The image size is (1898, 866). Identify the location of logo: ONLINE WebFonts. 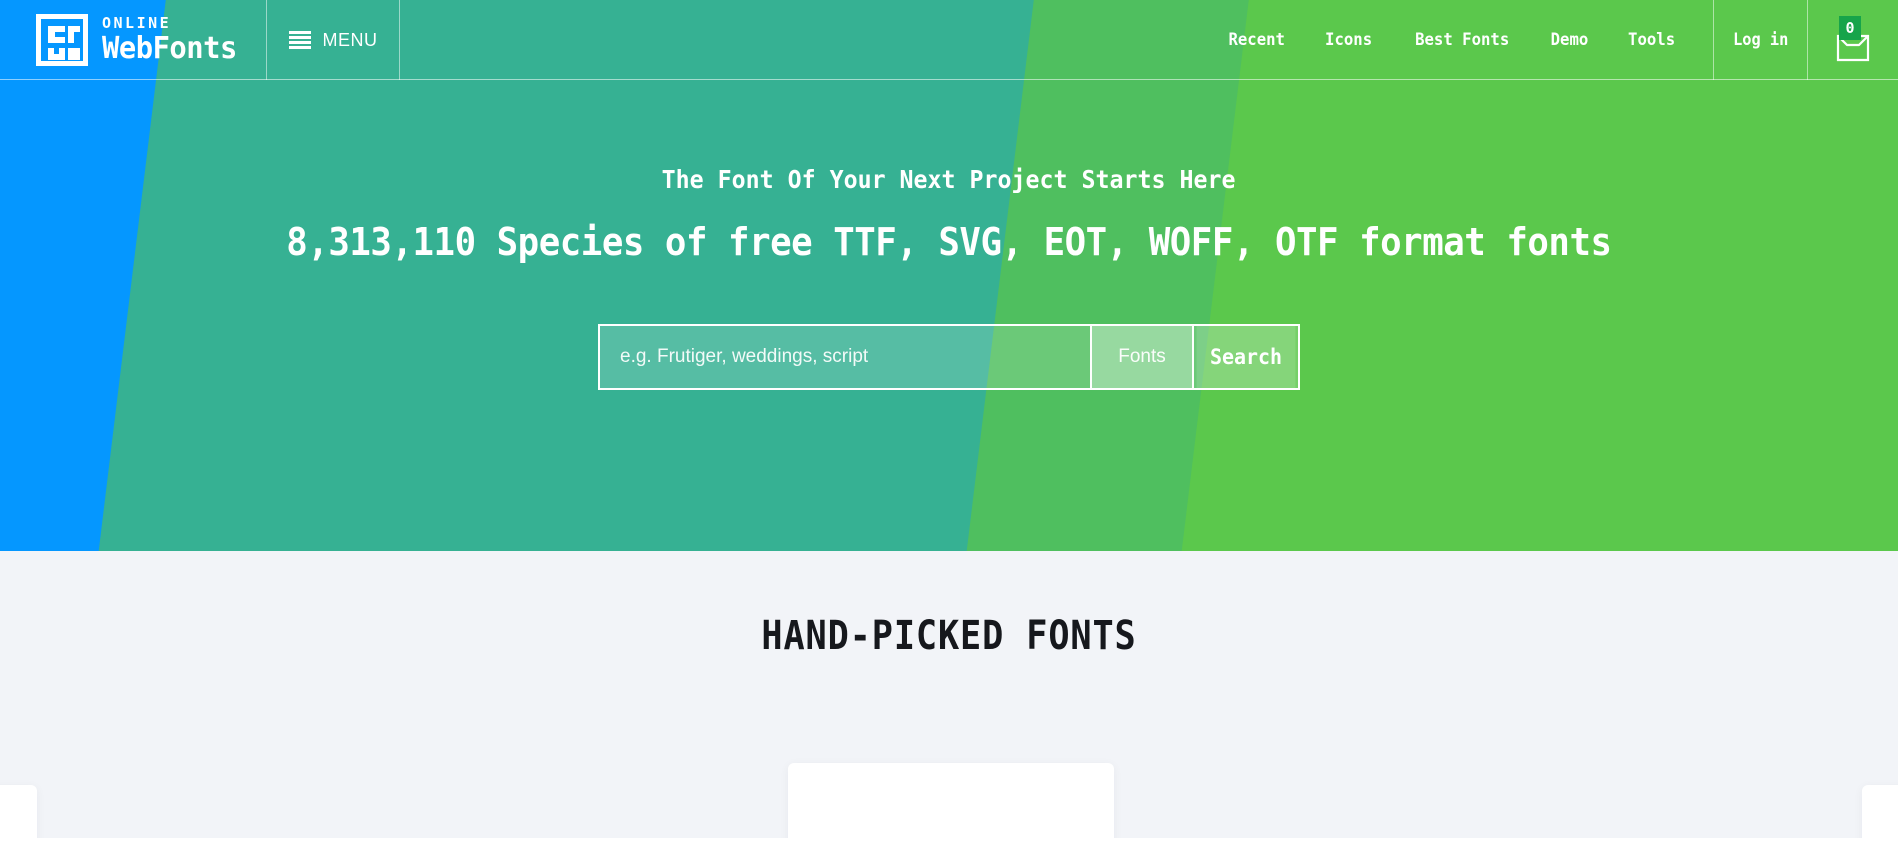
(133, 40).